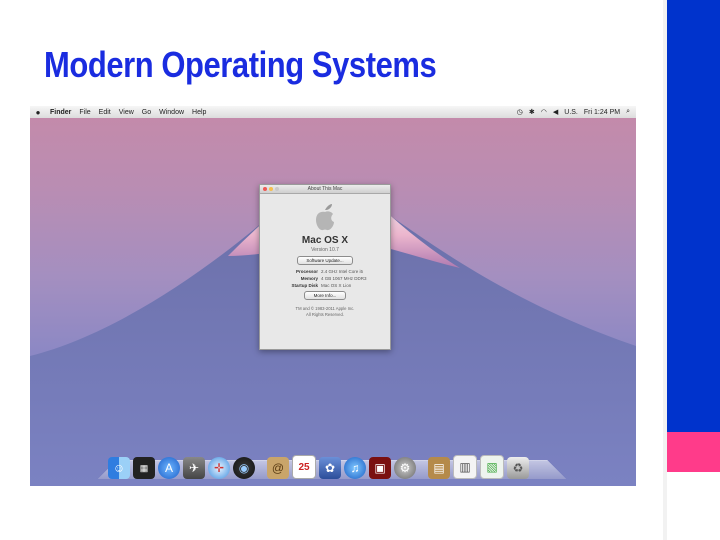 This screenshot has height=540, width=720. I want to click on zoom-icon, so click(277, 189).